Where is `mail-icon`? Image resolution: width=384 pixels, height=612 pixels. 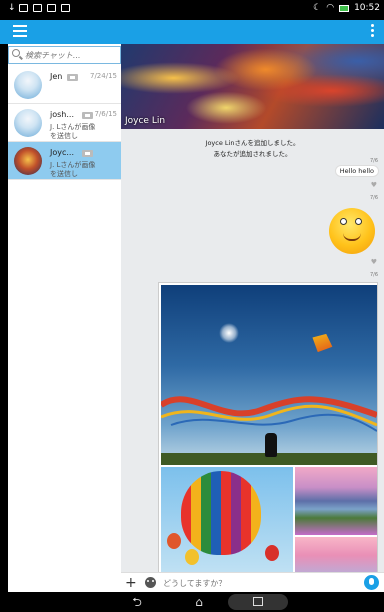
mail-icon is located at coordinates (37, 8).